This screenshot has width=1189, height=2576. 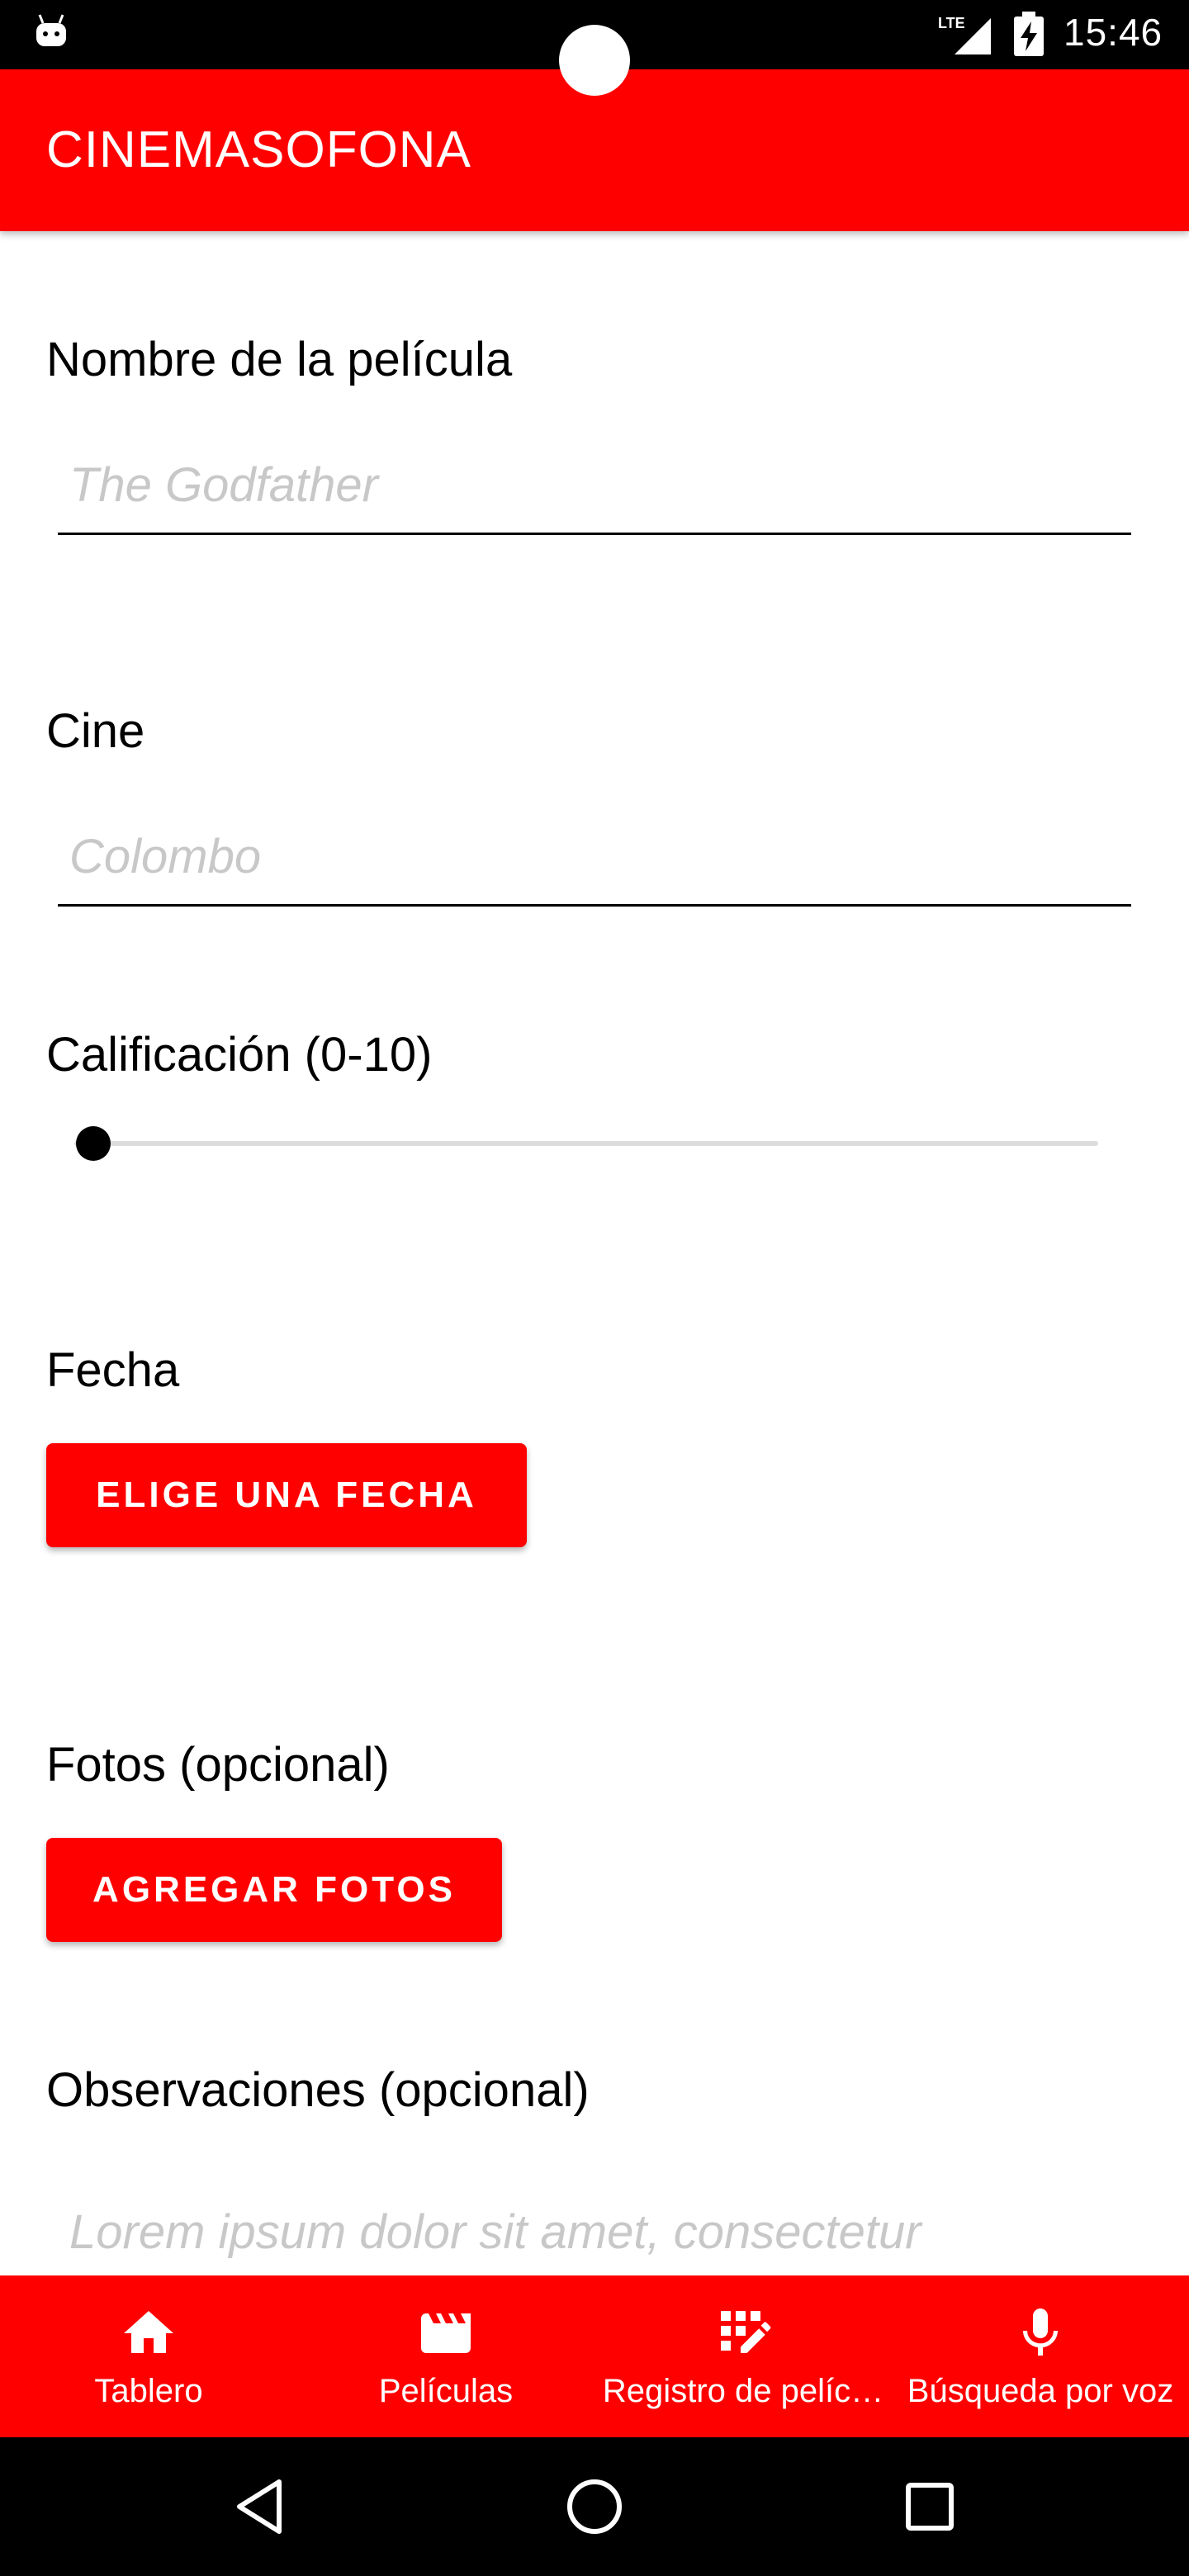 I want to click on cinema-input: Colombo, so click(x=594, y=857).